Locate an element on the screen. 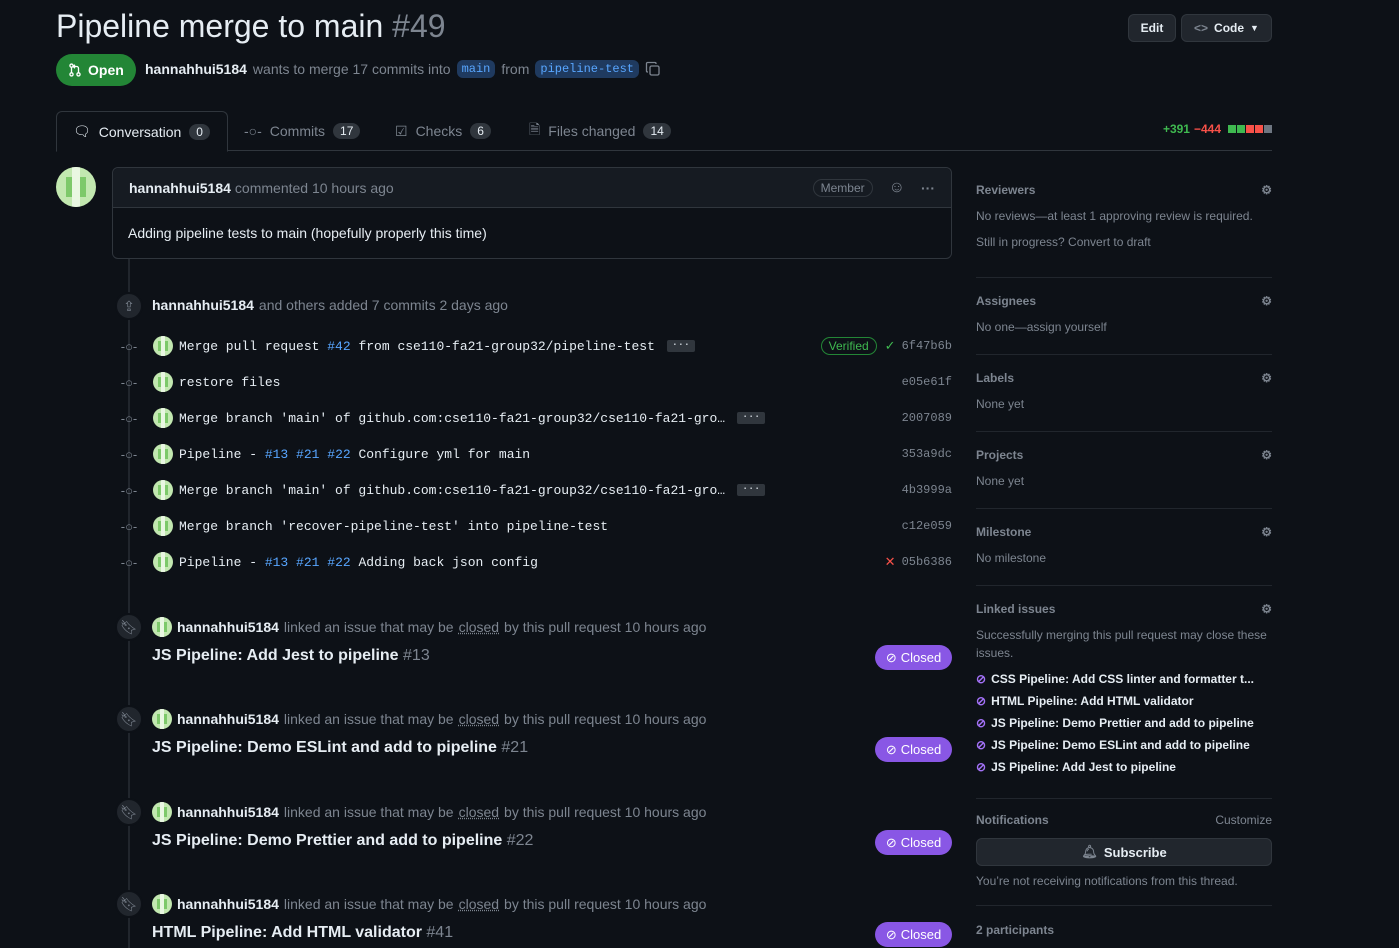 The image size is (1399, 948). commit-sha: e05e61f is located at coordinates (927, 382).